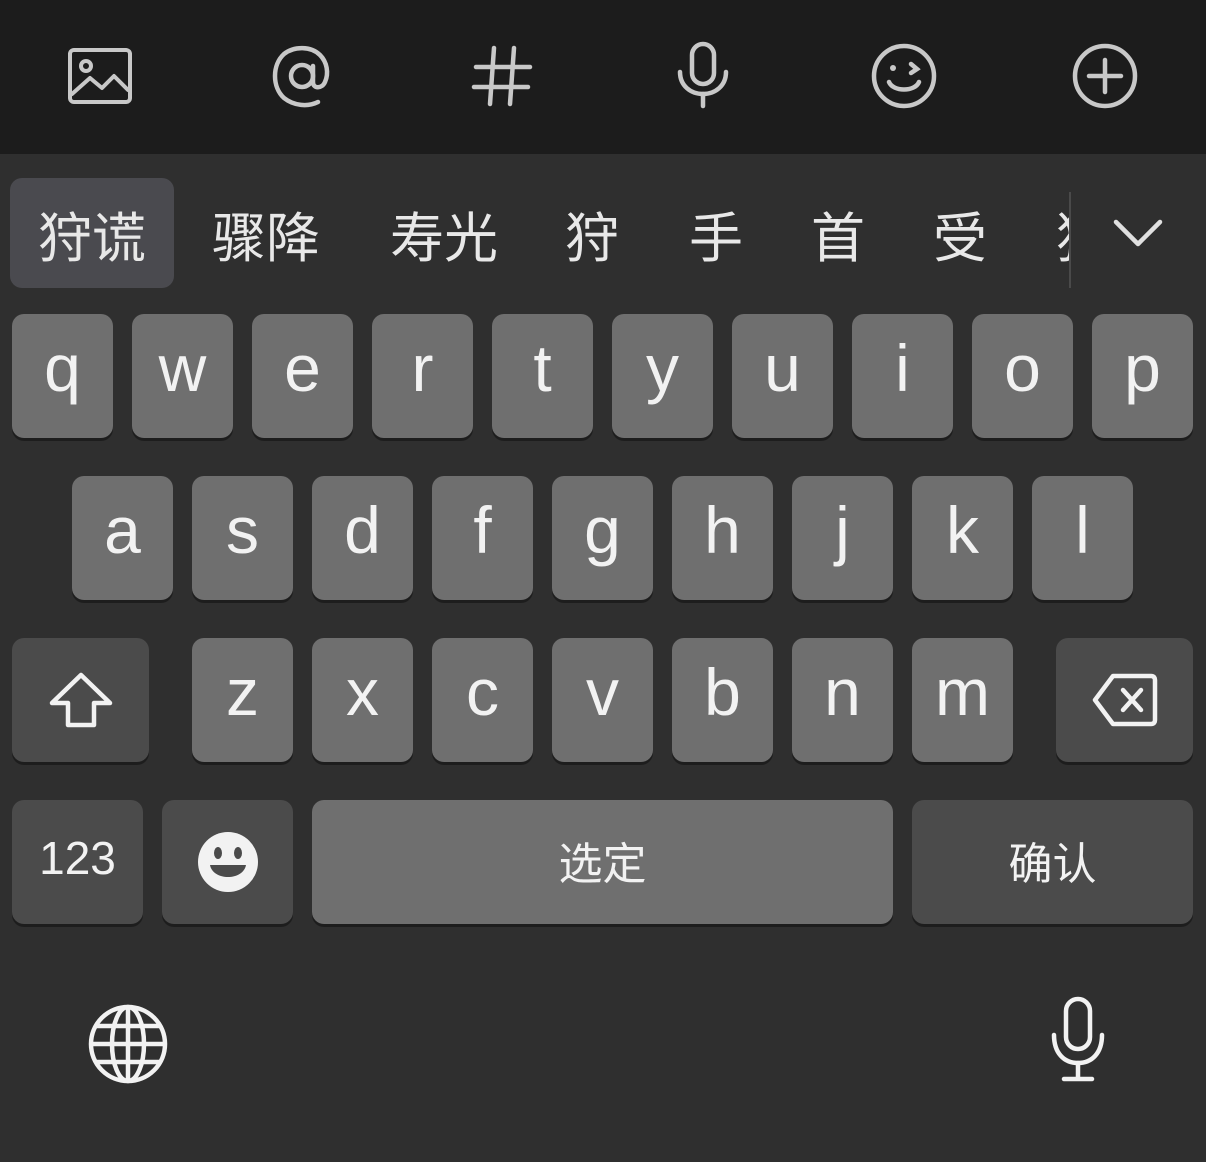  Describe the element at coordinates (482, 530) in the screenshot. I see `key-label: f` at that location.